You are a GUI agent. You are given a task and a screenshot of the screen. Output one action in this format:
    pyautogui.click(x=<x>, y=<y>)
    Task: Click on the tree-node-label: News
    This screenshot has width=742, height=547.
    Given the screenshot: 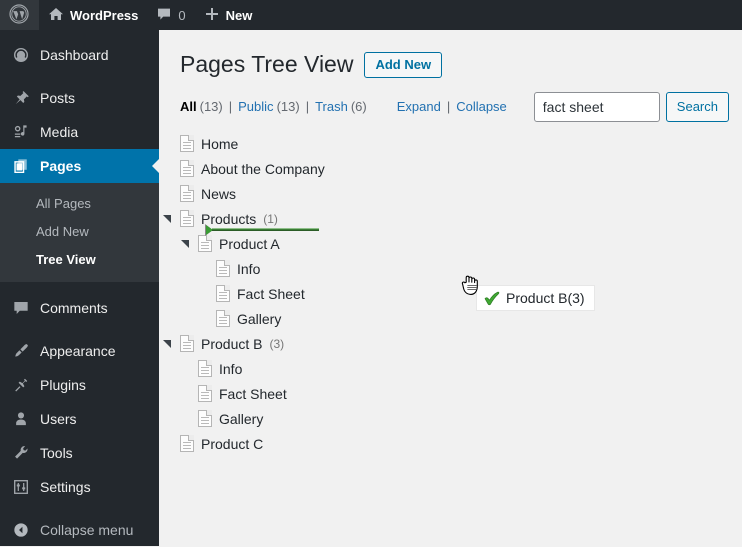 What is the action you would take?
    pyautogui.click(x=218, y=194)
    